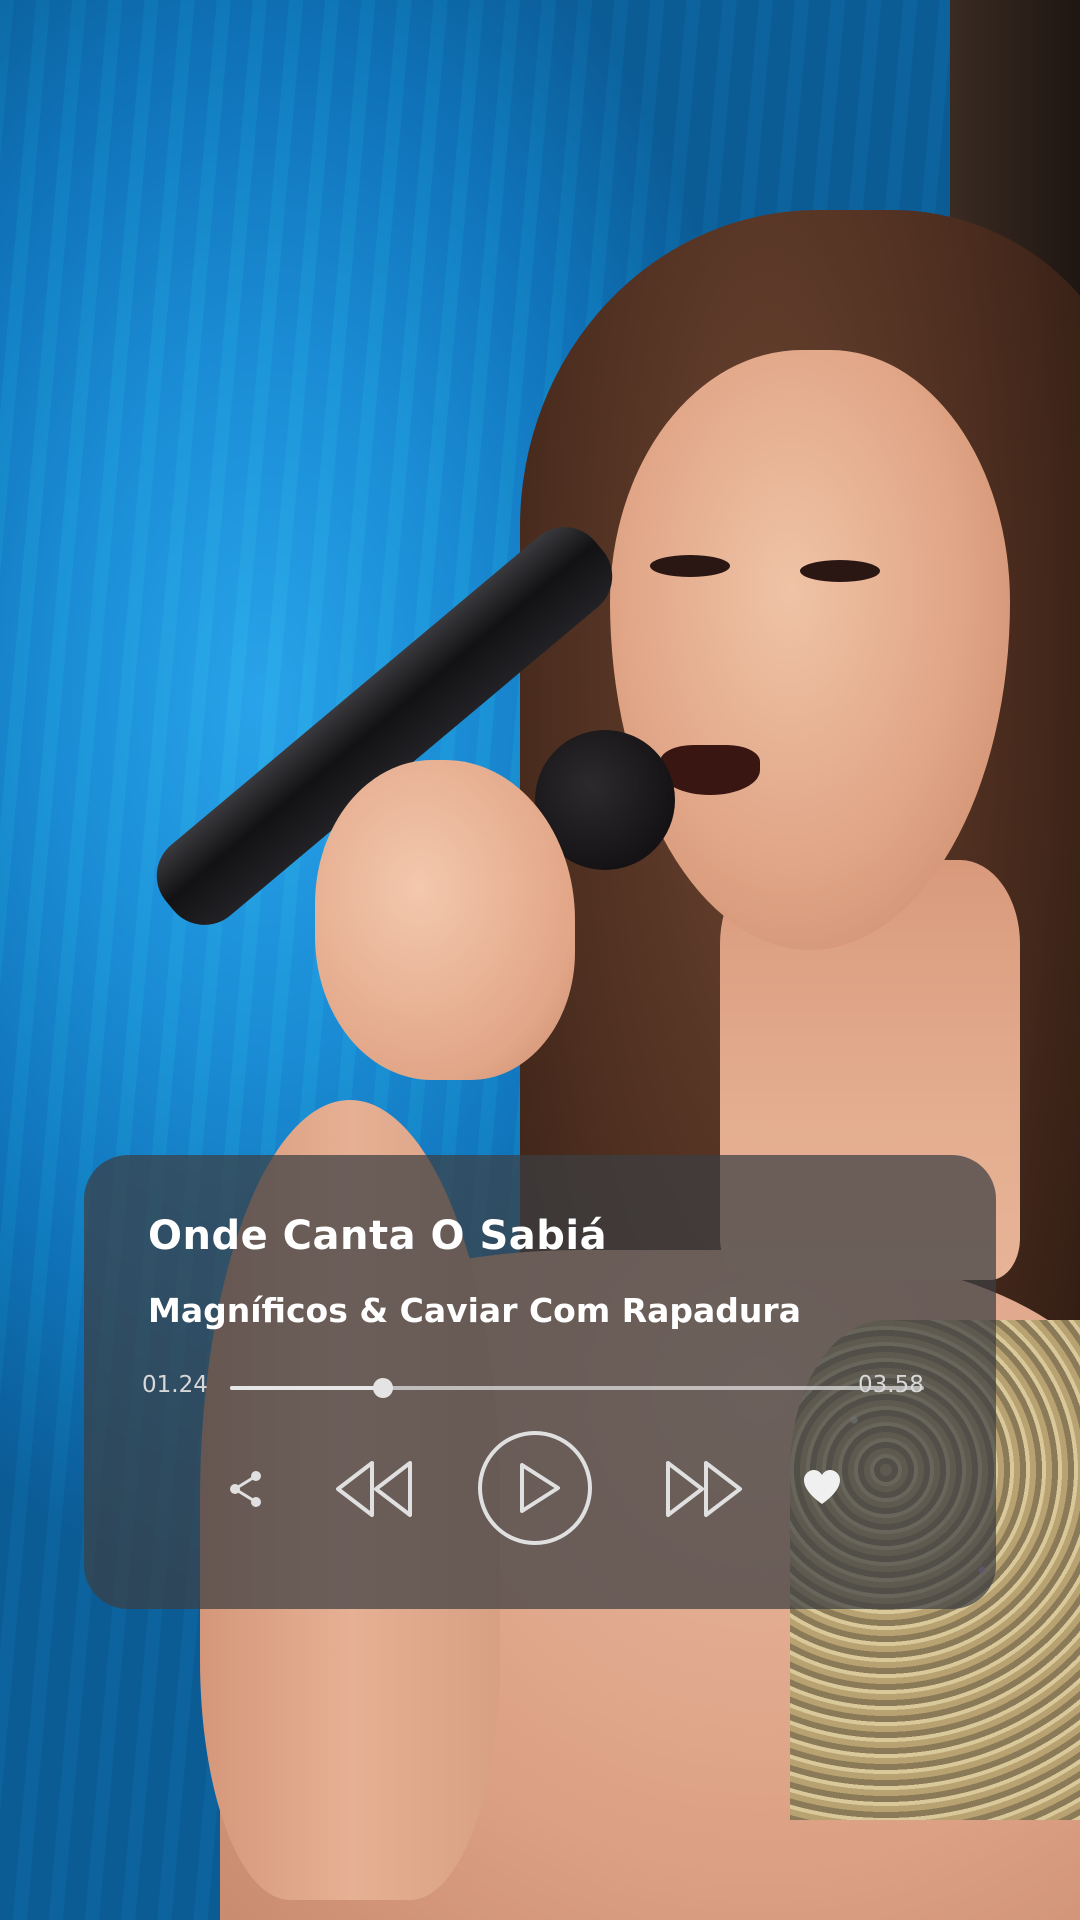 This screenshot has height=1920, width=1080. I want to click on fast-forward-icon, so click(704, 1489).